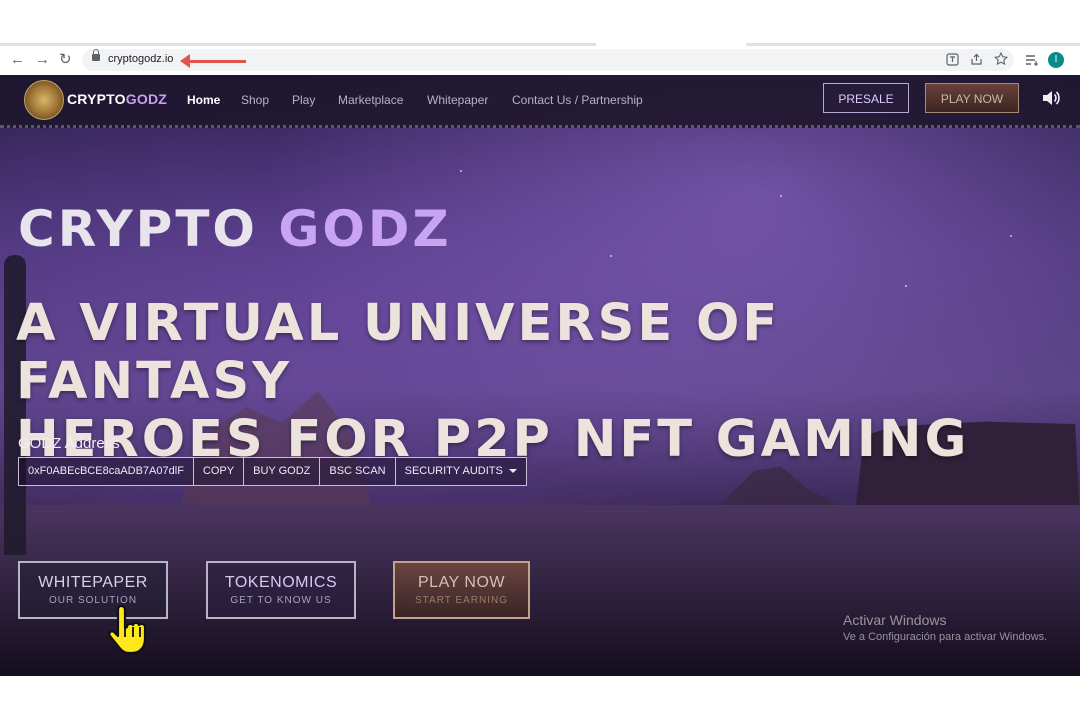 This screenshot has width=1080, height=720. I want to click on lock-icon, so click(96, 55).